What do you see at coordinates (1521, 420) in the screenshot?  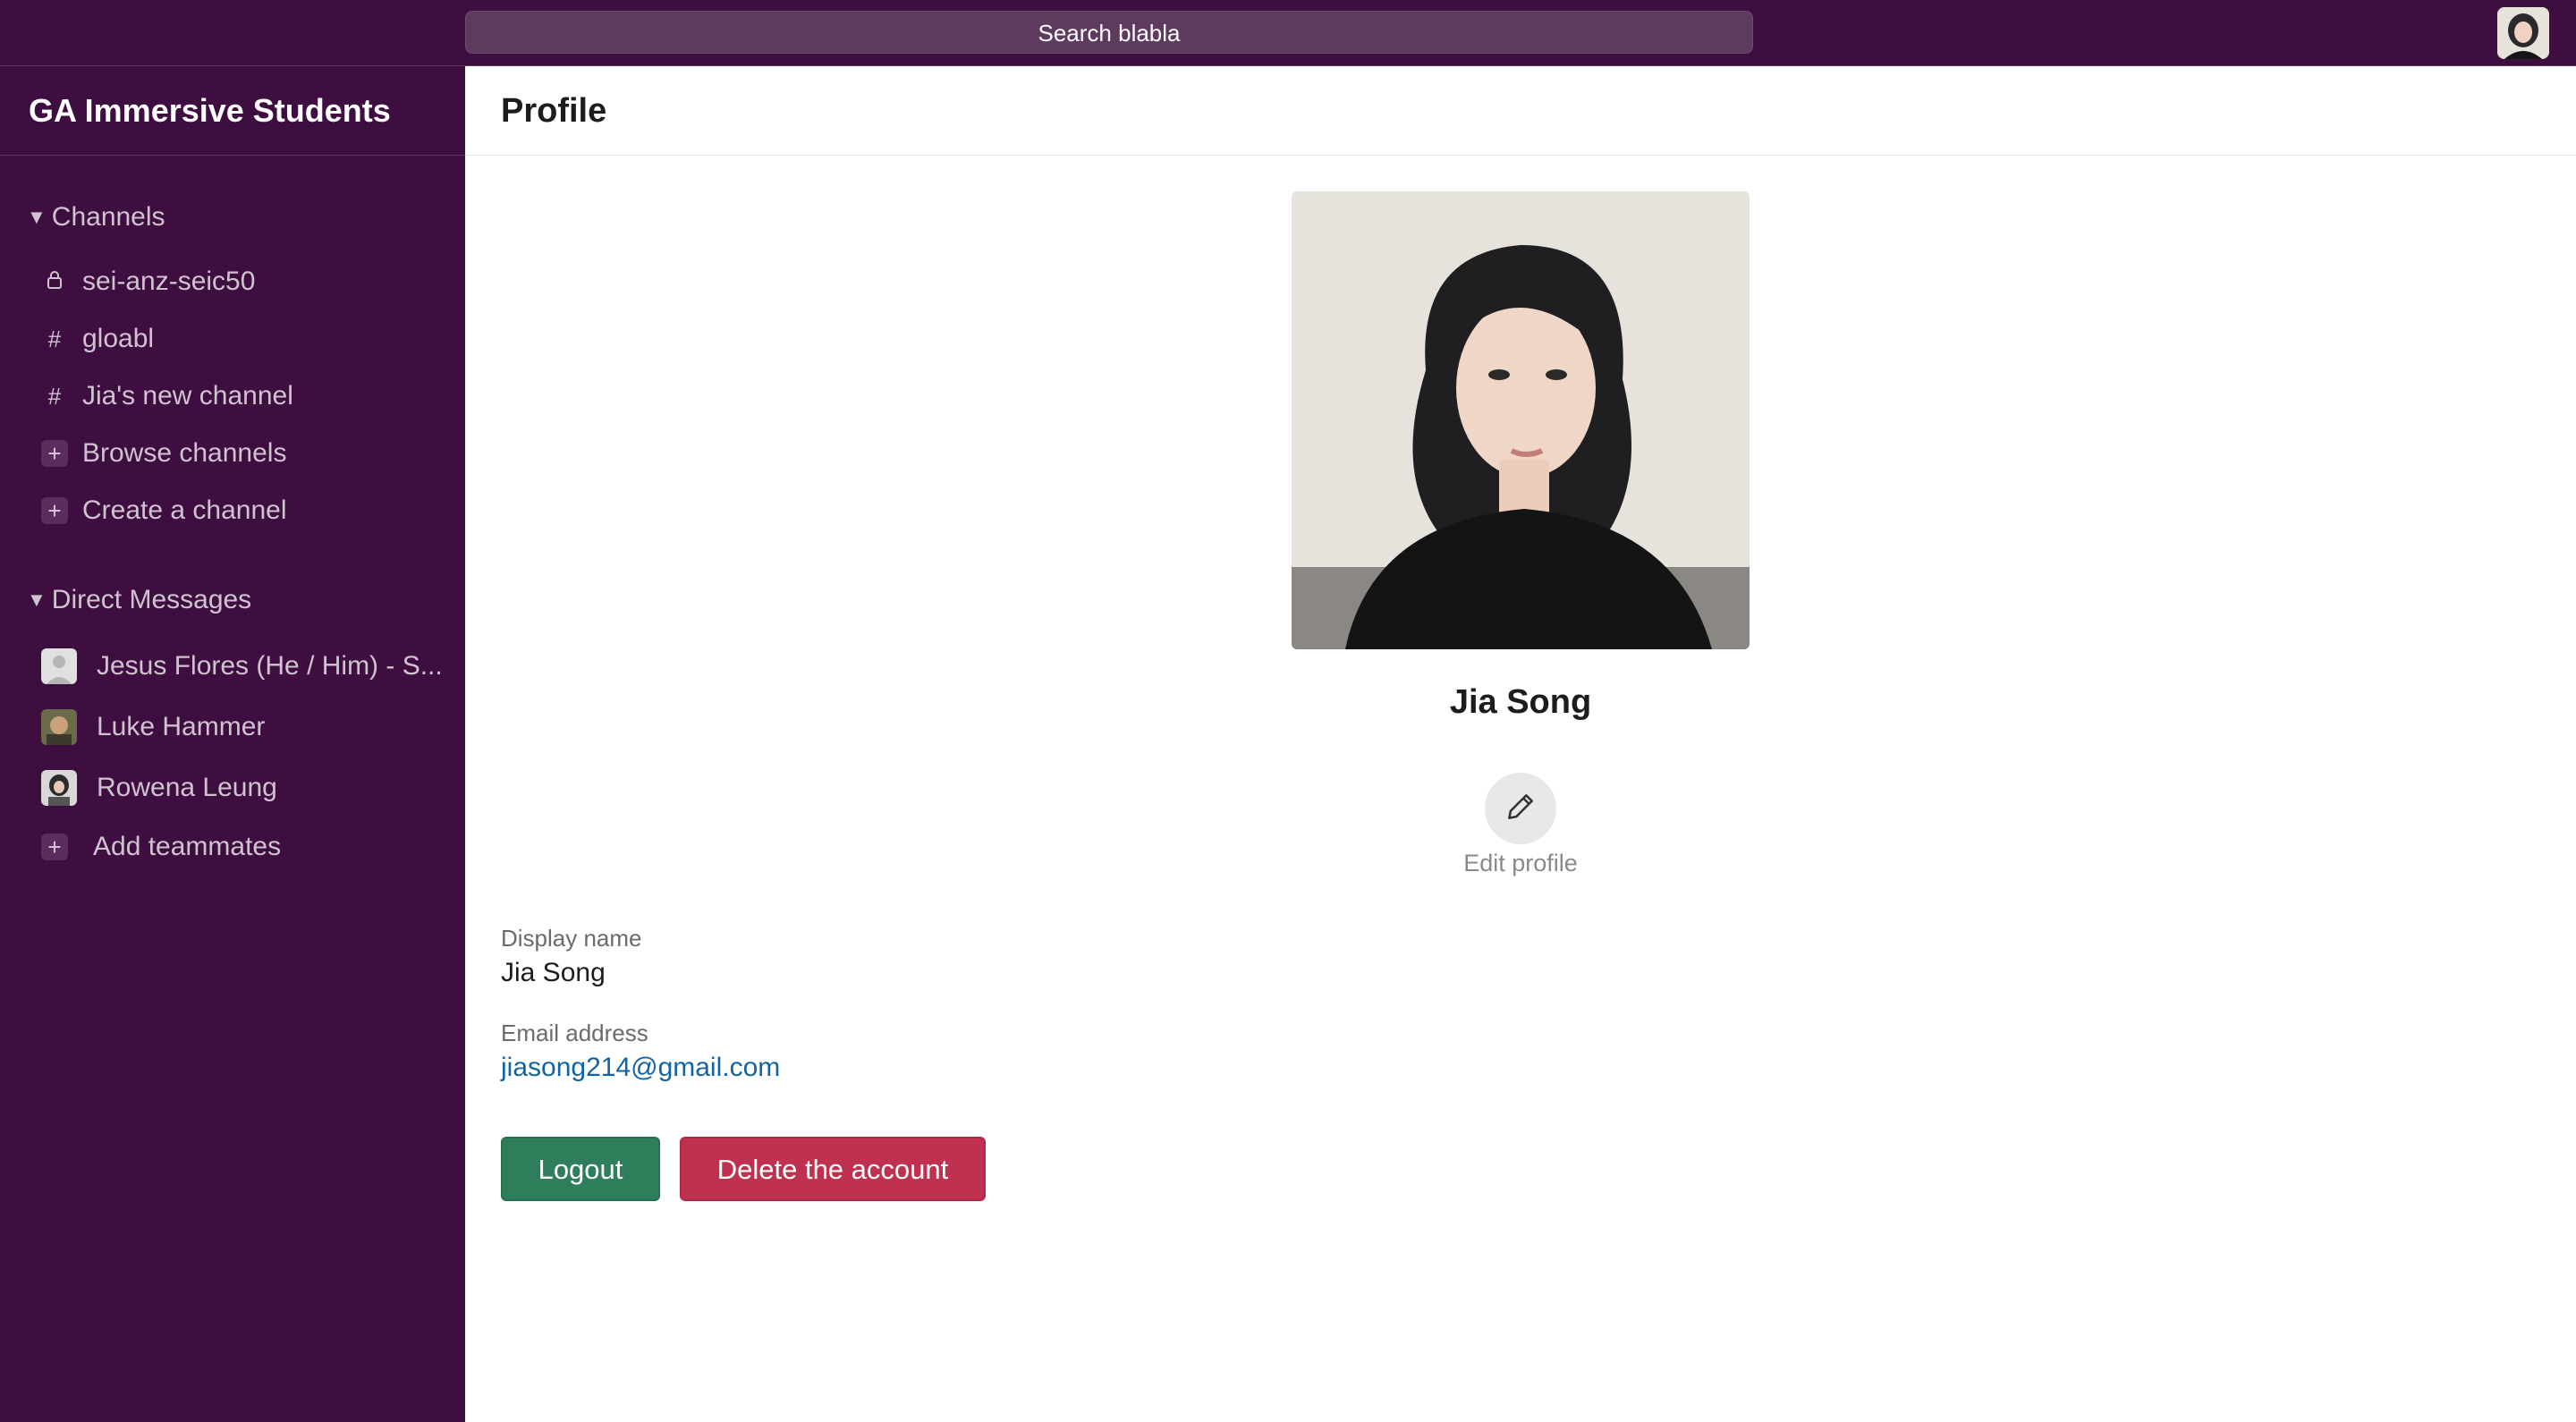 I see `profile-photo` at bounding box center [1521, 420].